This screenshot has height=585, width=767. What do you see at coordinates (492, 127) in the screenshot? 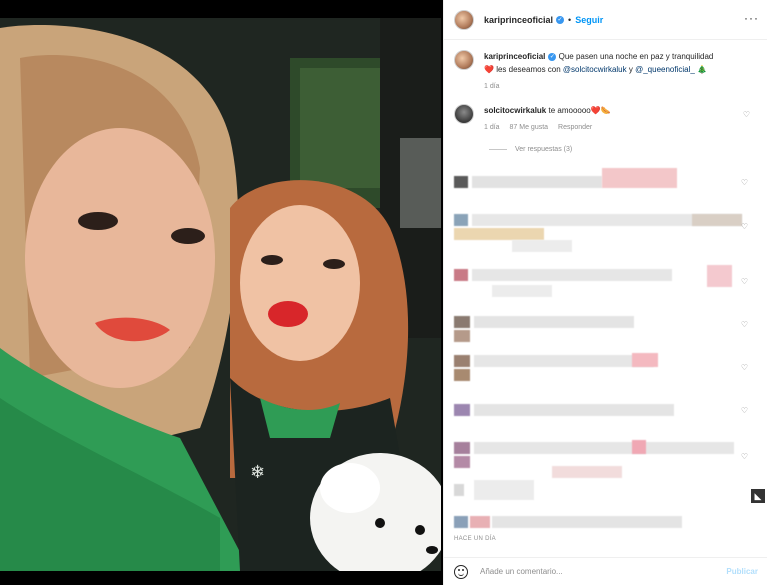
I see `comment-time: 1 día` at bounding box center [492, 127].